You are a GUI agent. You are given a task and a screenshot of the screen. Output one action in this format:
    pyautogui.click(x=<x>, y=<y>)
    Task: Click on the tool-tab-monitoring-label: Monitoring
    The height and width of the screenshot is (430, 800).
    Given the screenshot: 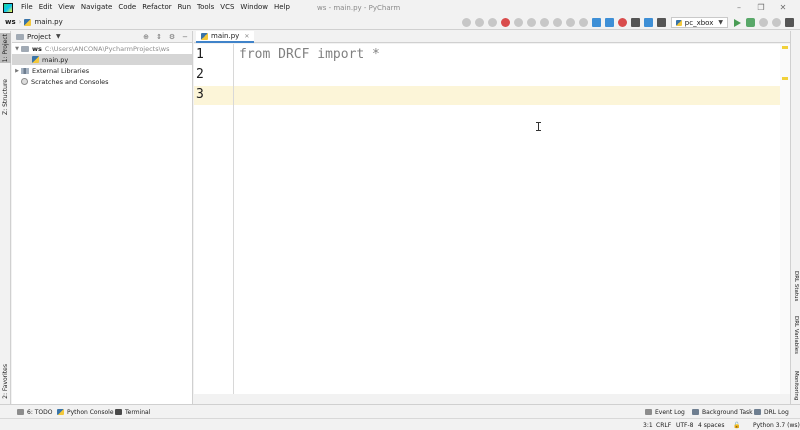 What is the action you would take?
    pyautogui.click(x=796, y=386)
    